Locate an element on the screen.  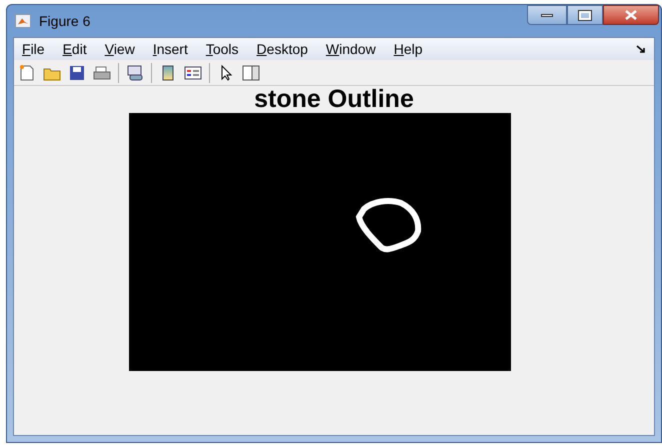
menu-item: File is located at coordinates (33, 49).